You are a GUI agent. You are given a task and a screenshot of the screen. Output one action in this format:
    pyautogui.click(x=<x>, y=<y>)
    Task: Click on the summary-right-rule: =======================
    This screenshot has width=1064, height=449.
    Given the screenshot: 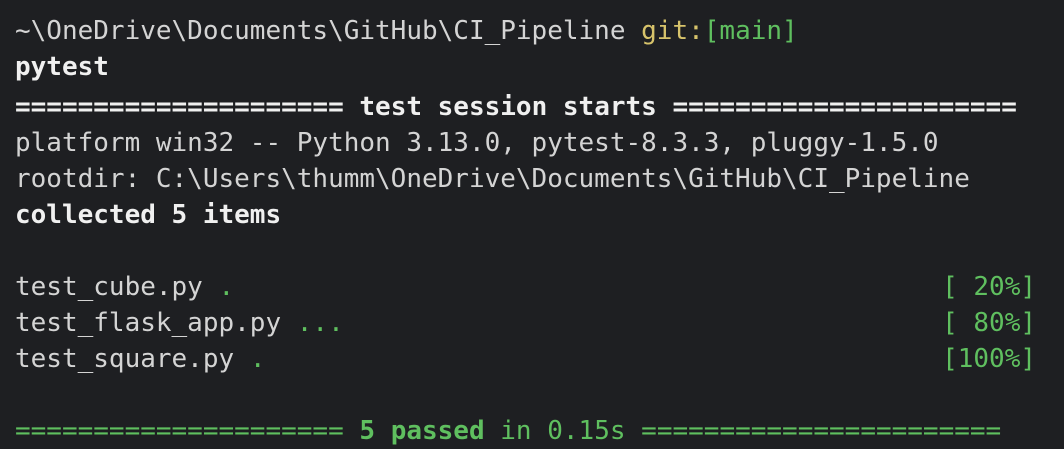 What is the action you would take?
    pyautogui.click(x=821, y=431)
    